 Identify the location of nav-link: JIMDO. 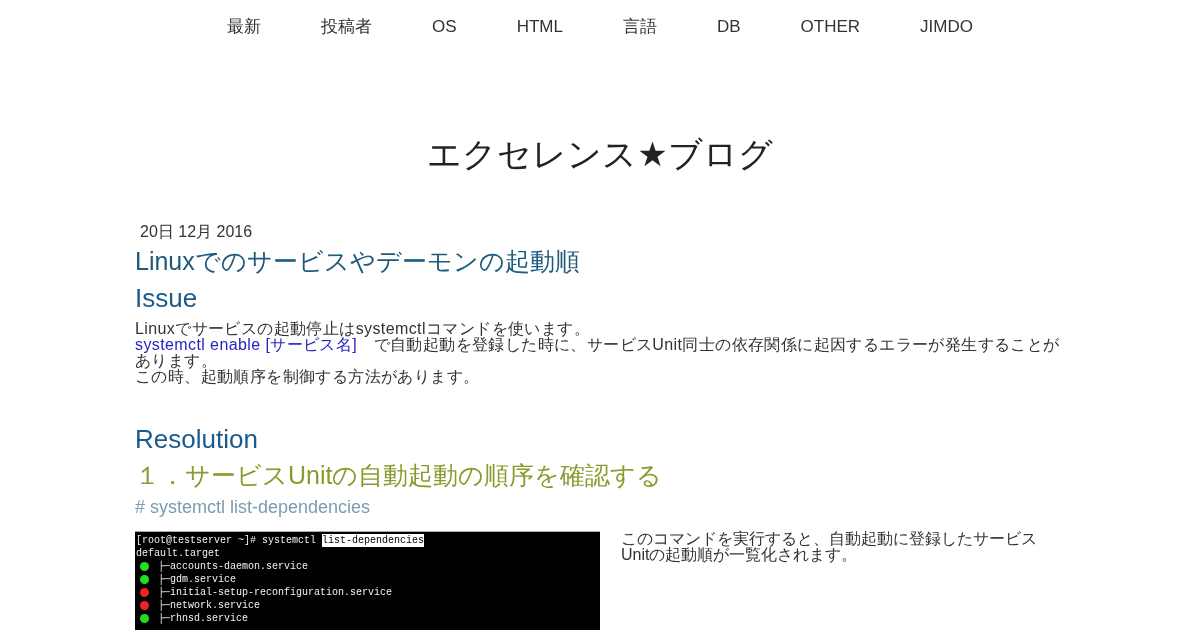
(946, 27).